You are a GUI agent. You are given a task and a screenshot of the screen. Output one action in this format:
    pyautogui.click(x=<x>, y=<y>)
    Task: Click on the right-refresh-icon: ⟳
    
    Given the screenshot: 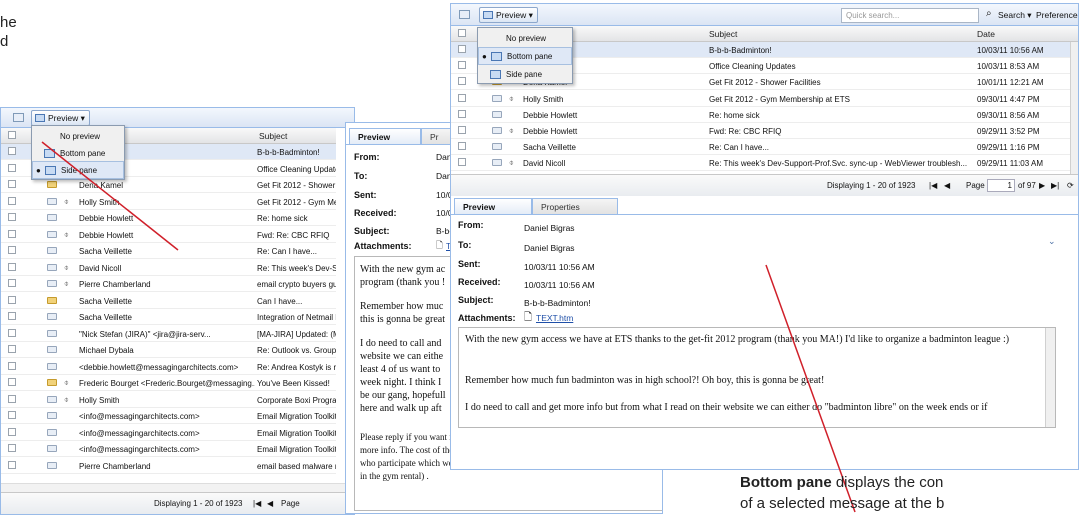 What is the action you would take?
    pyautogui.click(x=1070, y=185)
    